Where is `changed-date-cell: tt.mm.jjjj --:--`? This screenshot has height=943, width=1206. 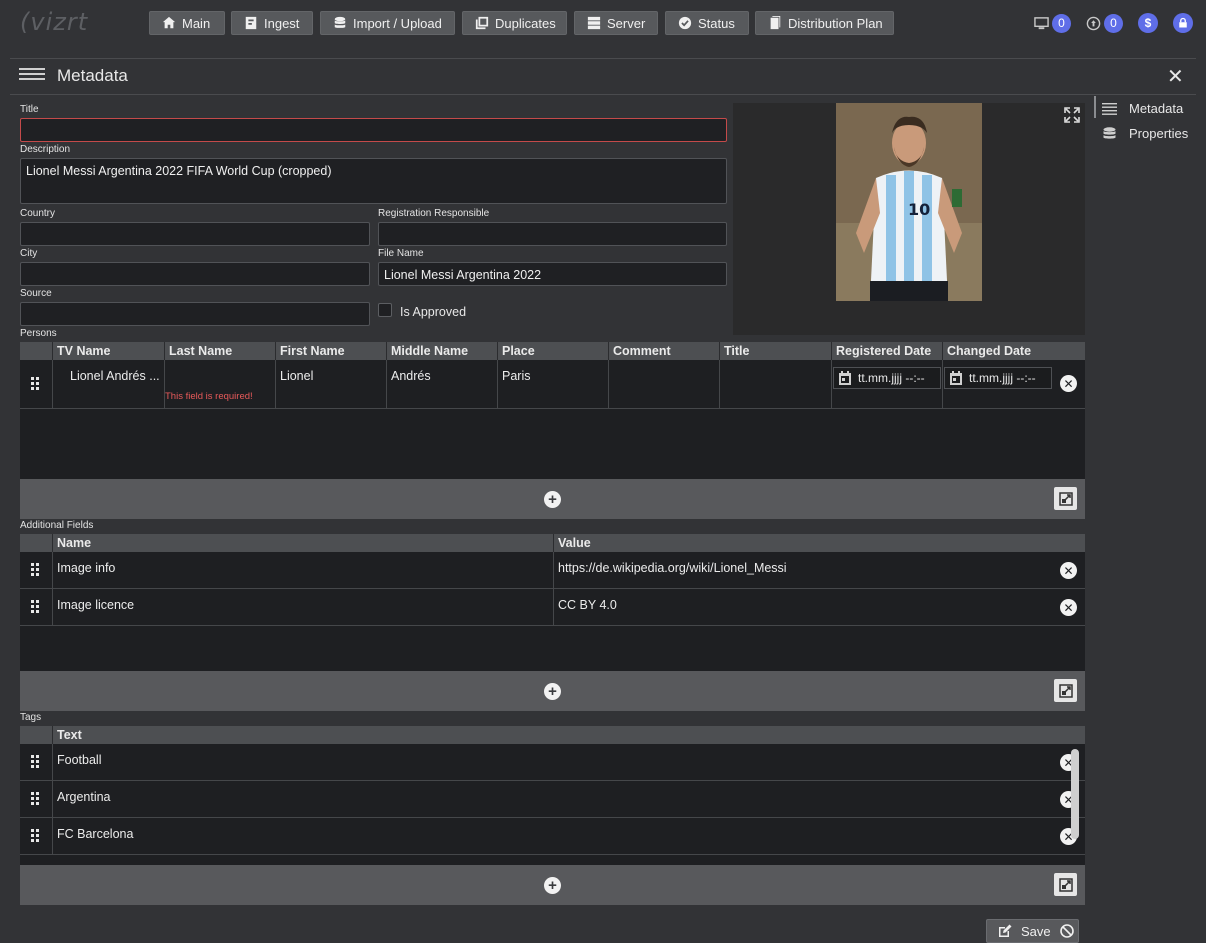
changed-date-cell: tt.mm.jjjj --:-- is located at coordinates (997, 384).